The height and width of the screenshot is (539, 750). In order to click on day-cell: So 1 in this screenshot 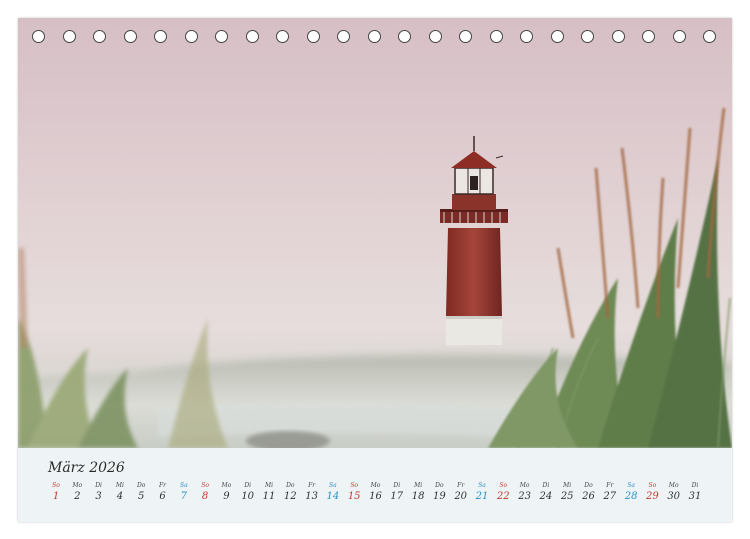, I will do `click(56, 492)`.